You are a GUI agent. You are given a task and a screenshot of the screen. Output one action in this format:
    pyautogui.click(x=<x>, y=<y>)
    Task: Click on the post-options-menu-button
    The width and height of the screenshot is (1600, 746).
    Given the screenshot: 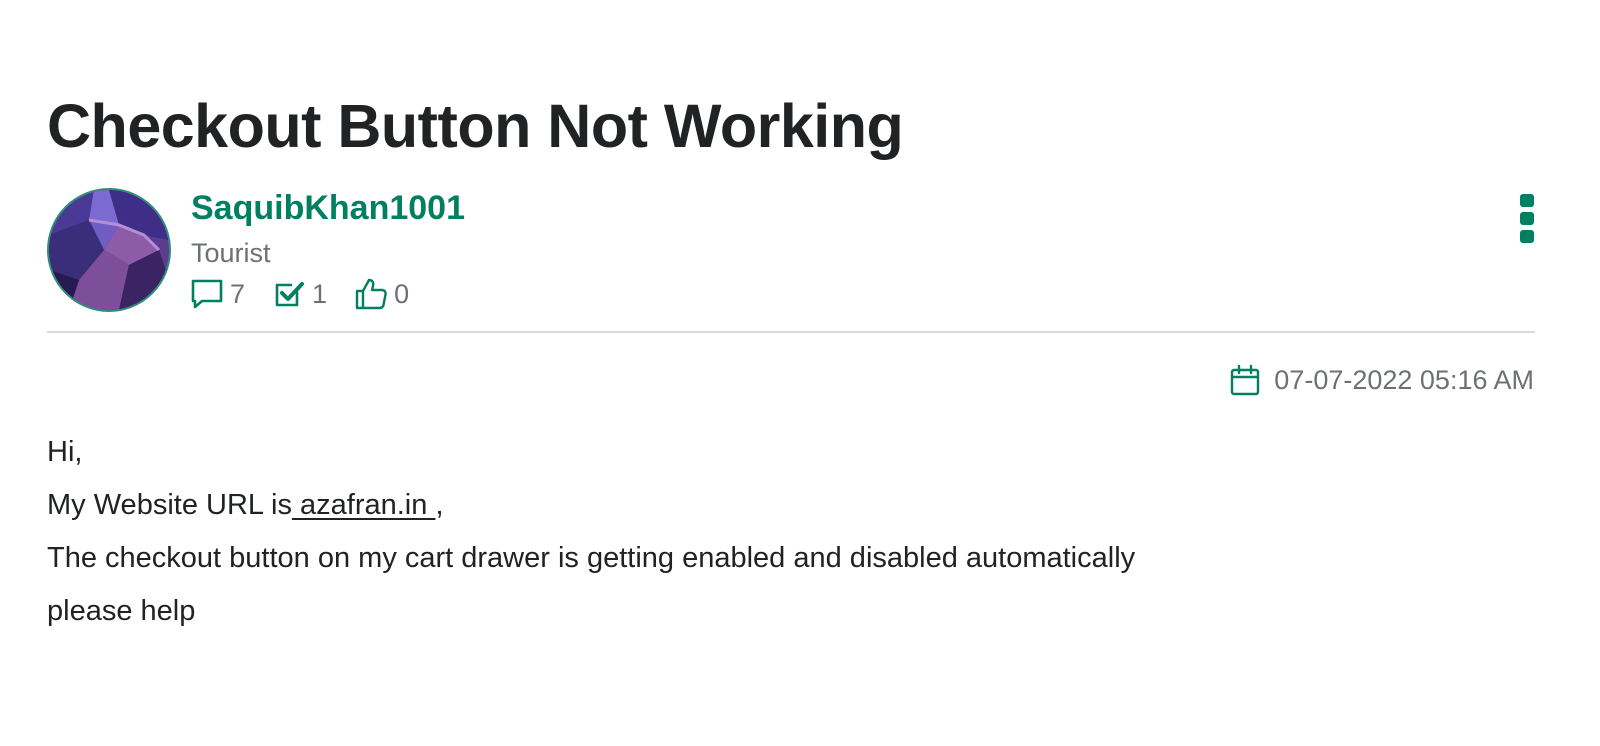 What is the action you would take?
    pyautogui.click(x=1527, y=218)
    